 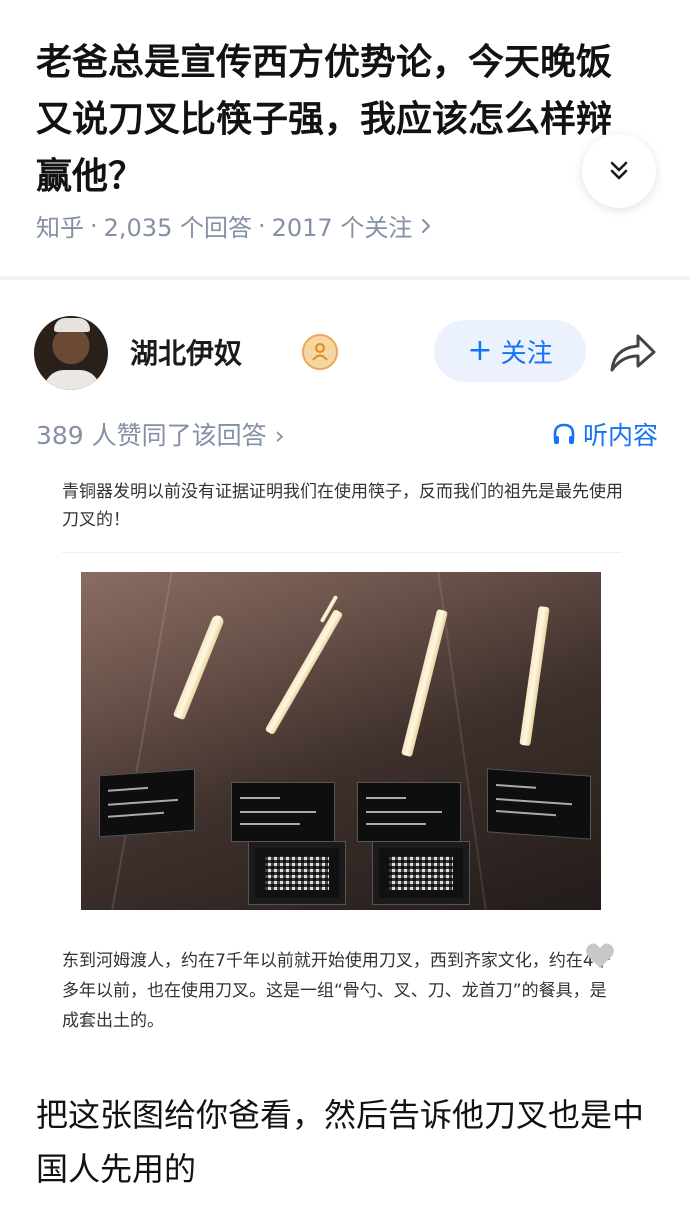 I want to click on chevron-right-icon, so click(x=426, y=225).